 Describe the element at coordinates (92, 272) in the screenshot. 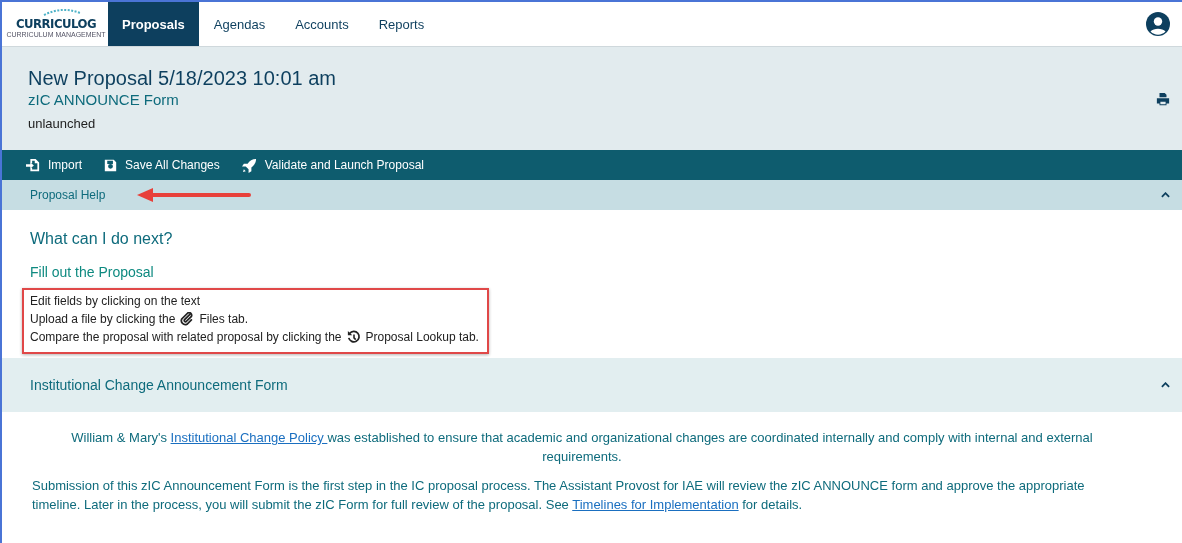

I see `help-subheading: Fill out the Proposal` at that location.